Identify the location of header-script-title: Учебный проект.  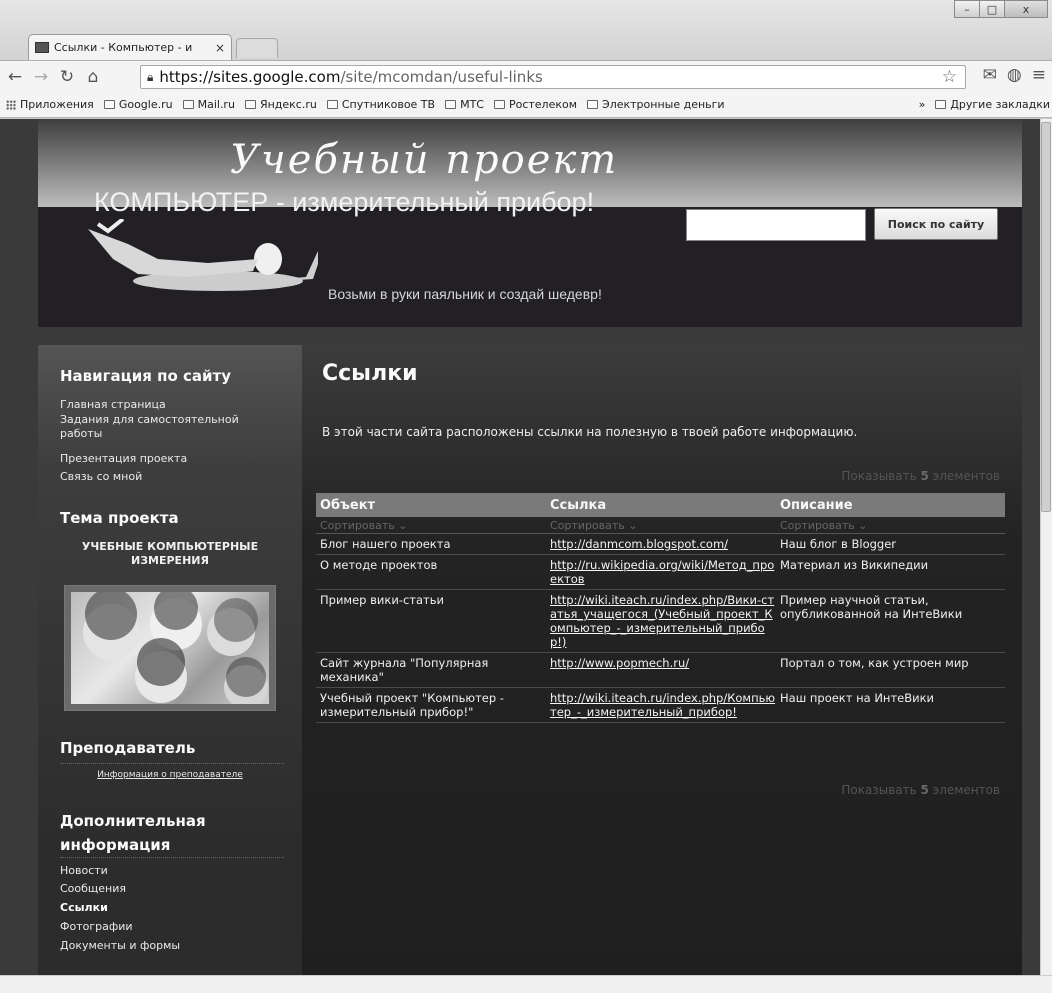
(424, 160).